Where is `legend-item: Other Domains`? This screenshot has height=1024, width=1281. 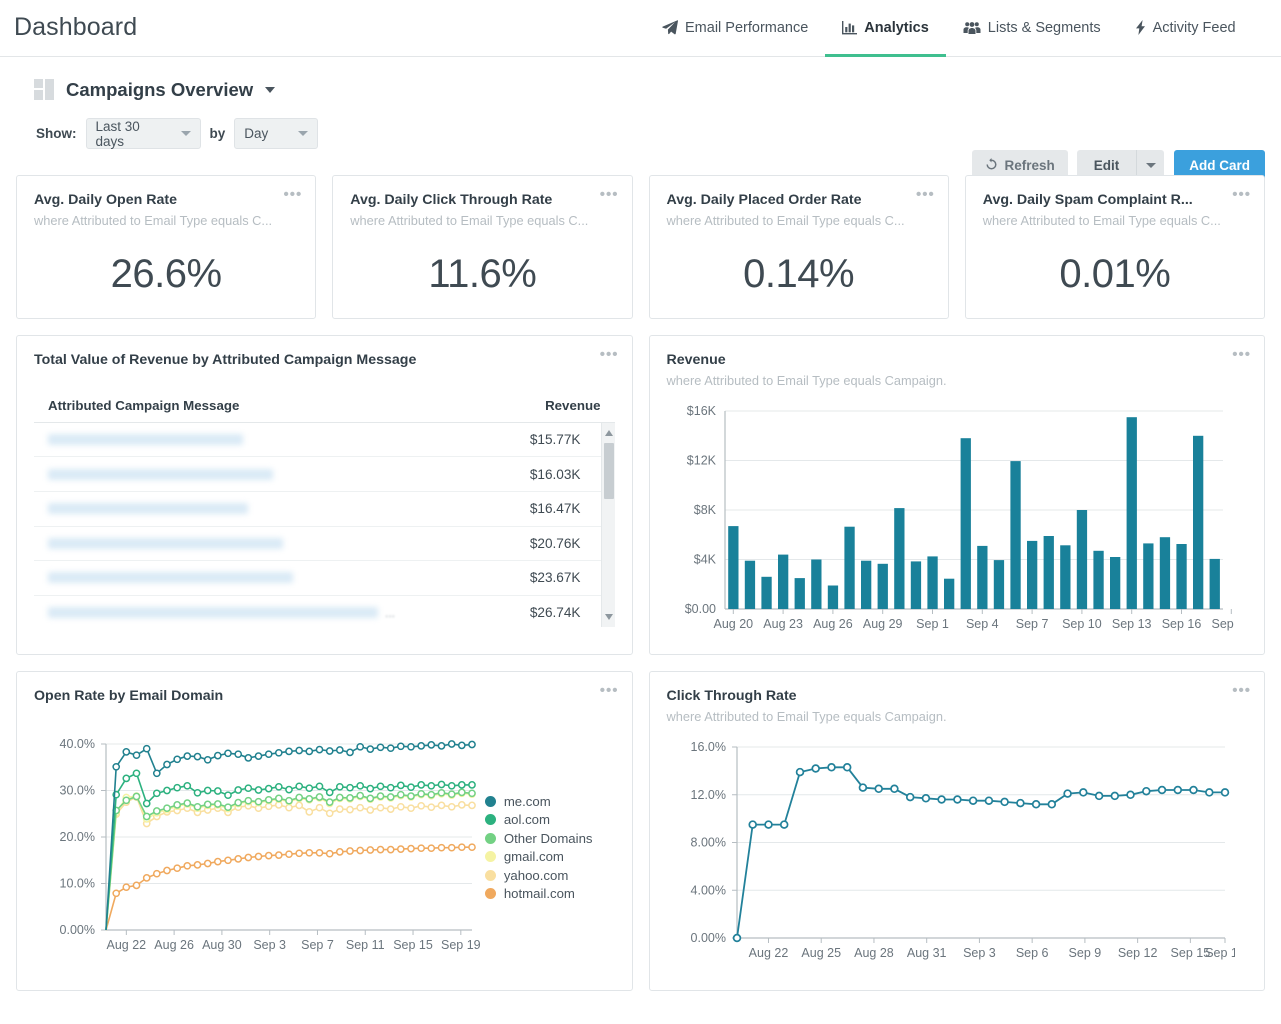 legend-item: Other Domains is located at coordinates (538, 838).